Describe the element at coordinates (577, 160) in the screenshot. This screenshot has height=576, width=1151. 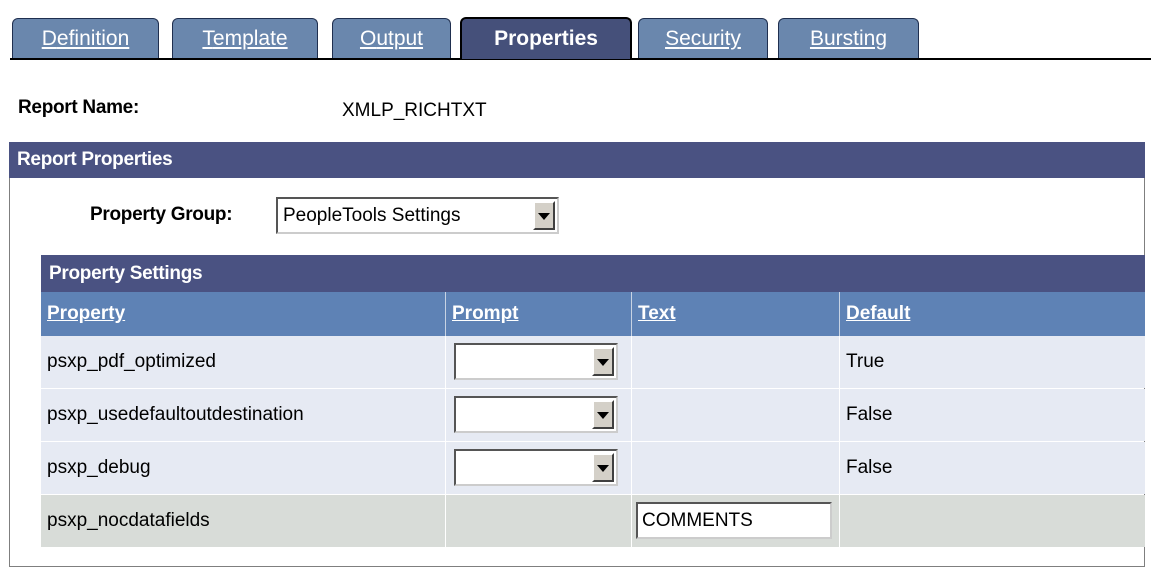
I see `report-properties-header: Report Properties` at that location.